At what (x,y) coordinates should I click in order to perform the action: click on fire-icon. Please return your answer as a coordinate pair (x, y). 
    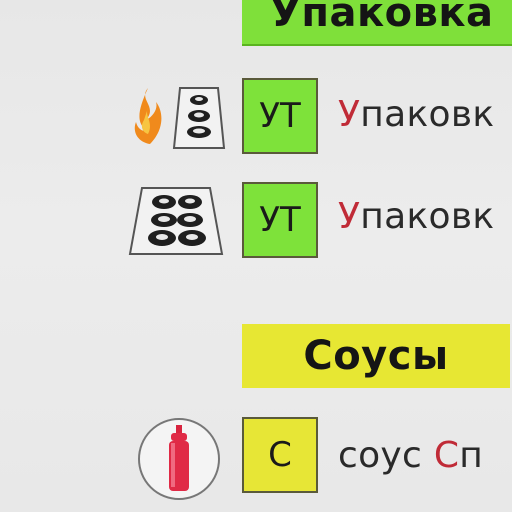
    Looking at the image, I should click on (148, 116).